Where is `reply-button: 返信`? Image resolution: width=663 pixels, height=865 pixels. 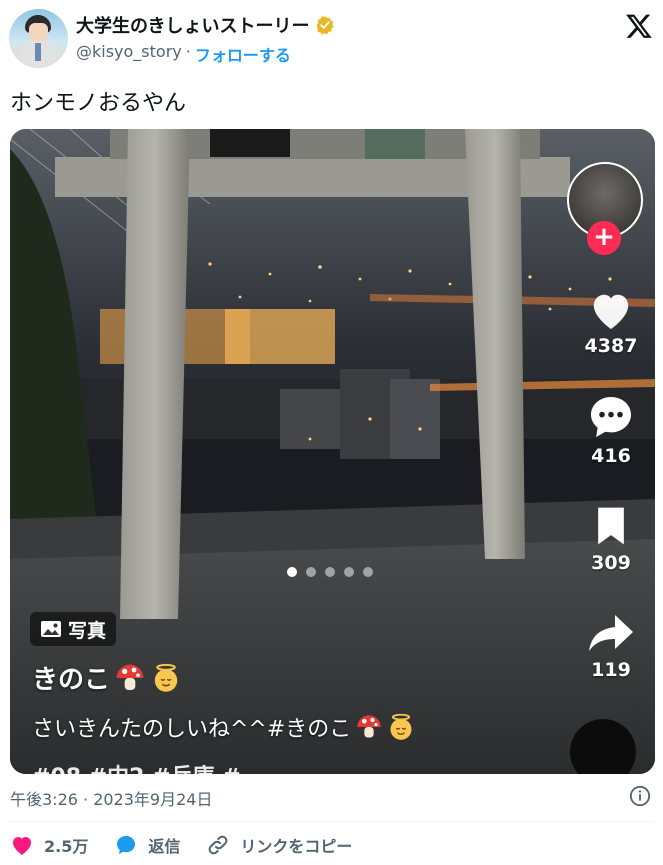
reply-button: 返信 is located at coordinates (147, 845).